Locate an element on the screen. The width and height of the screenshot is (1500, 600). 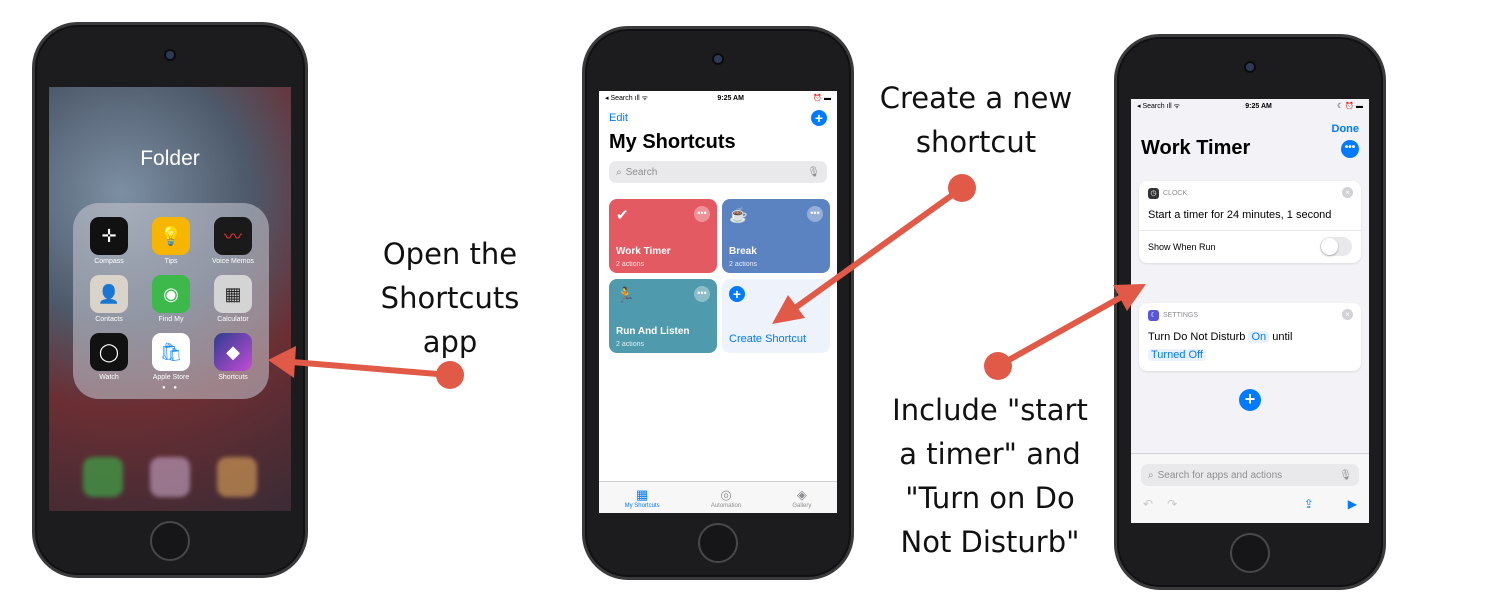
arrow-create-shortcut is located at coordinates (874, 249).